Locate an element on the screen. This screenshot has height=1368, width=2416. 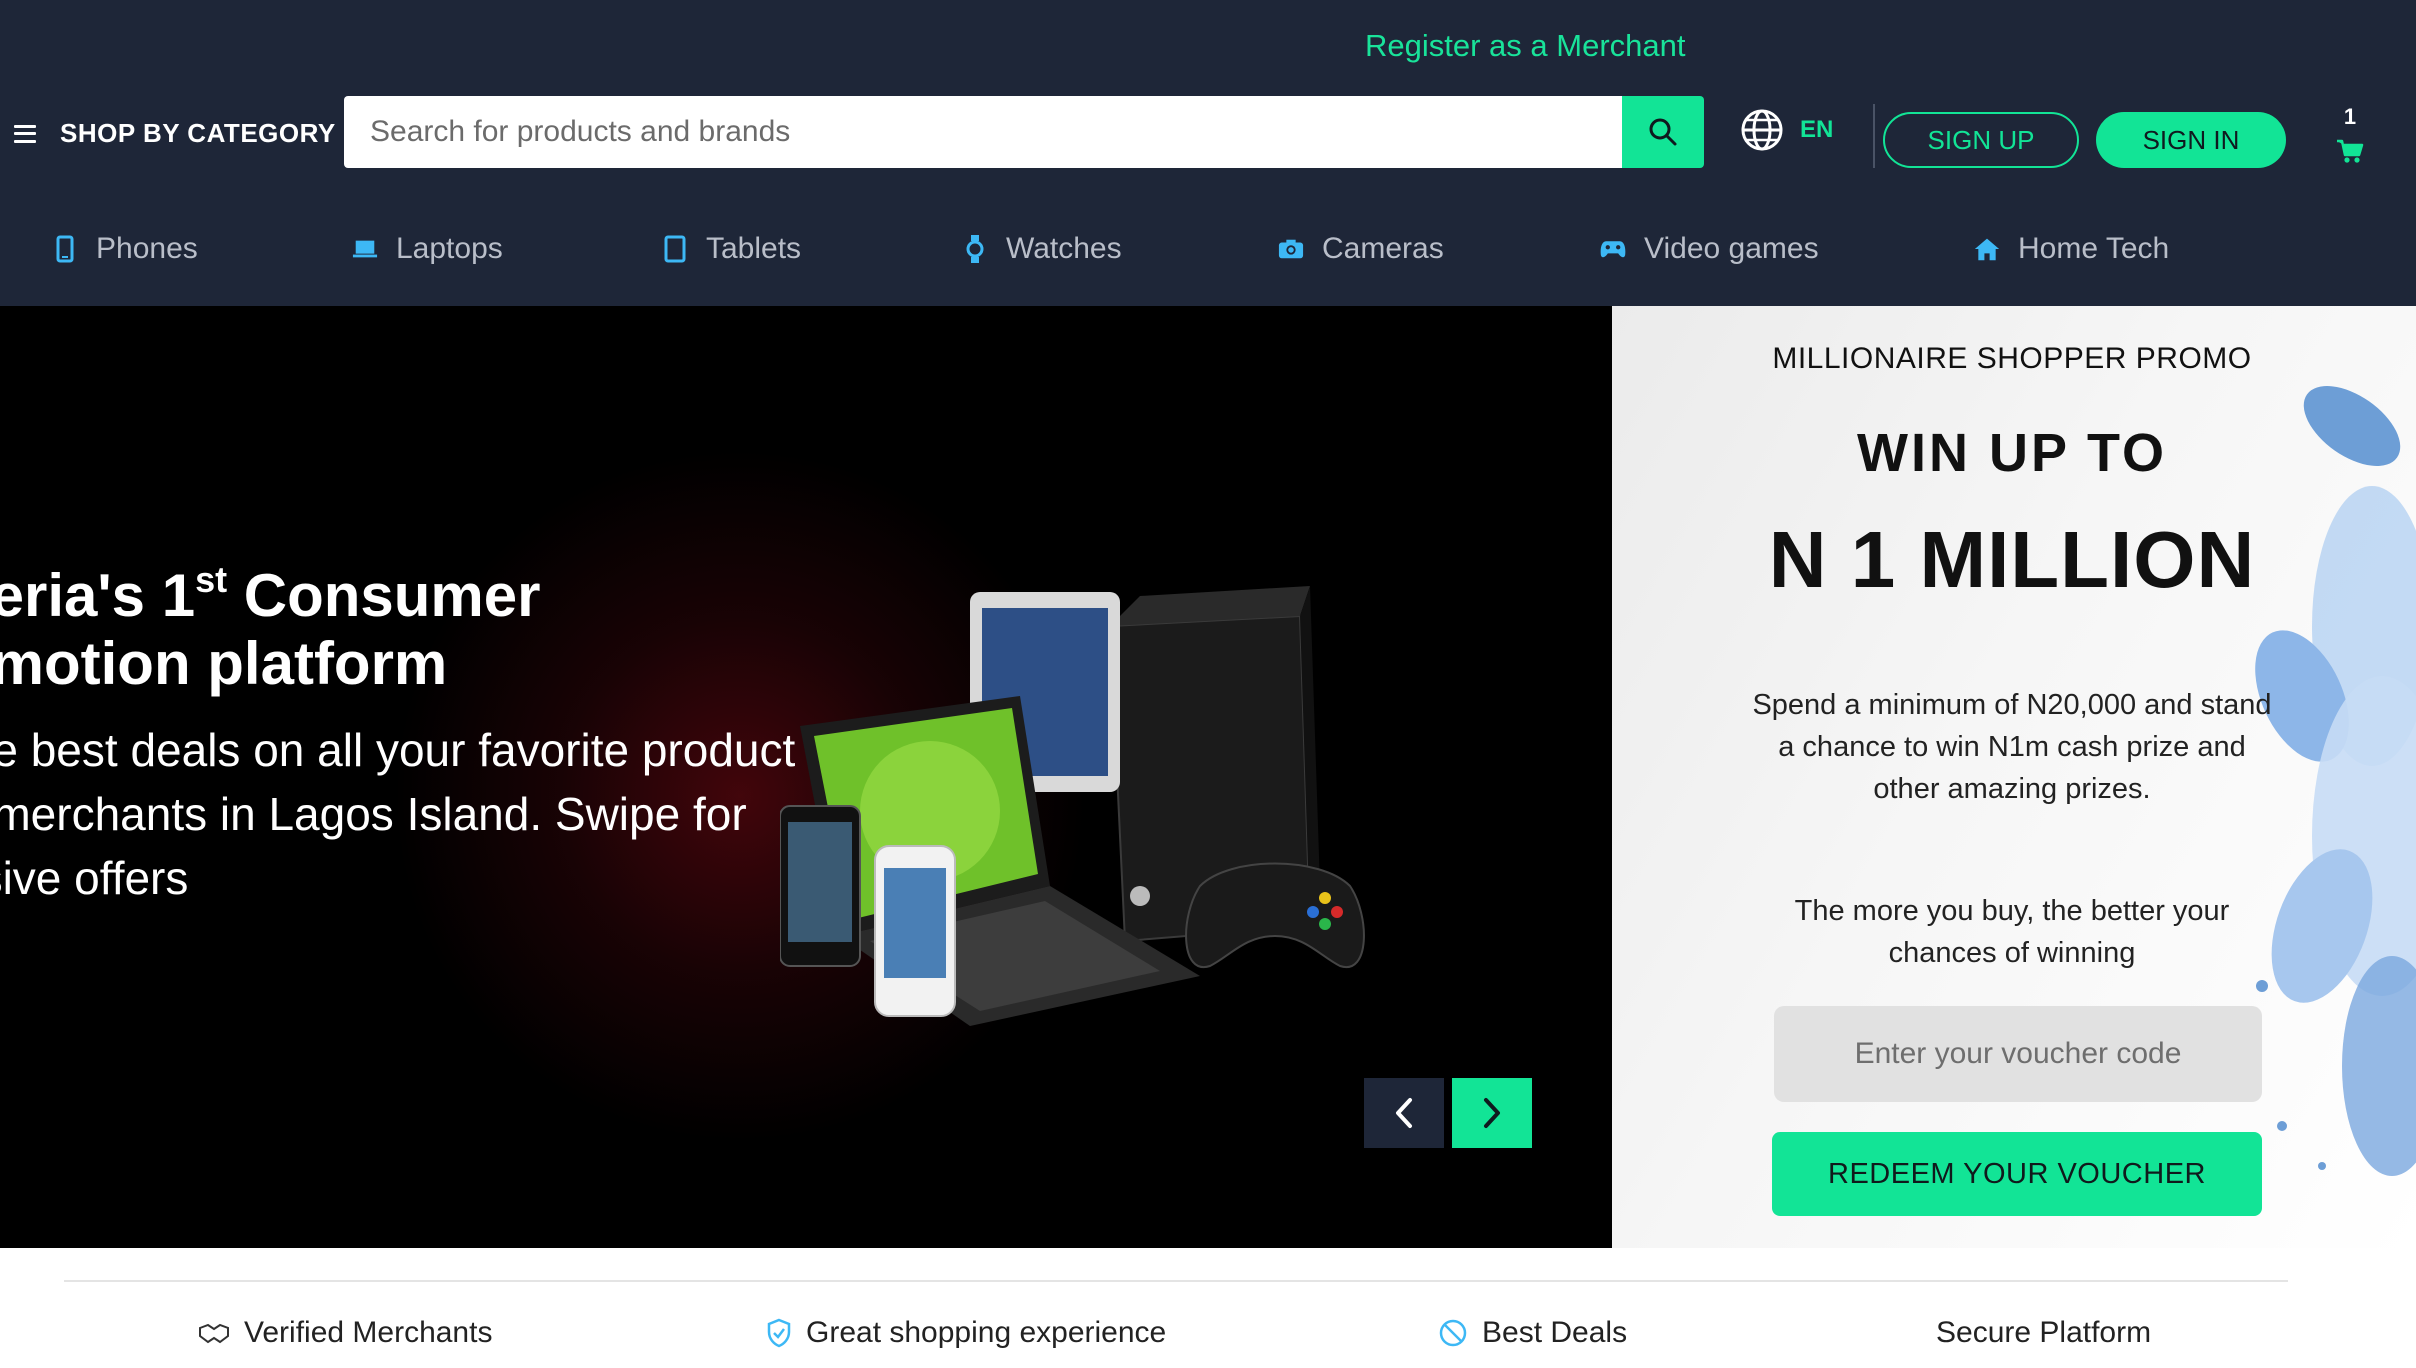
nav-item-cameras: Cameras is located at coordinates (1361, 249).